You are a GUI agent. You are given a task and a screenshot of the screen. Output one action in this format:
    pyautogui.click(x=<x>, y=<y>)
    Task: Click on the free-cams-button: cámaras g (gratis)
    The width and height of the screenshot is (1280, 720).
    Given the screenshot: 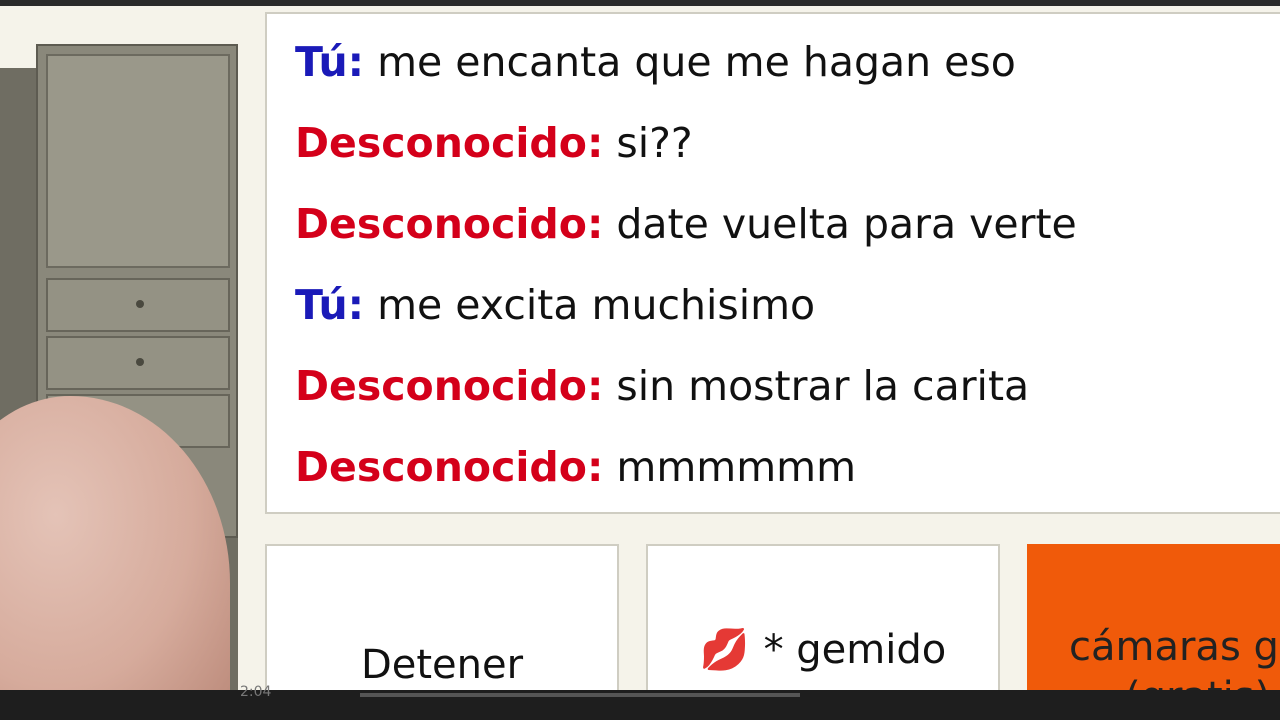 What is the action you would take?
    pyautogui.click(x=1153, y=617)
    